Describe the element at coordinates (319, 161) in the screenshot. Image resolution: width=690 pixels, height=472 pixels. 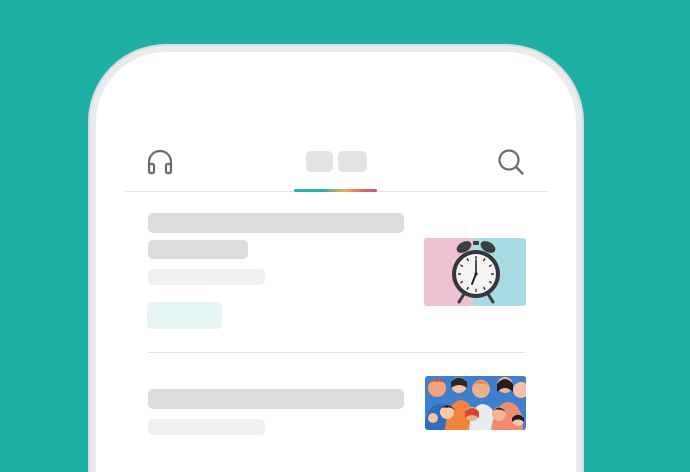
I see `tab-first` at that location.